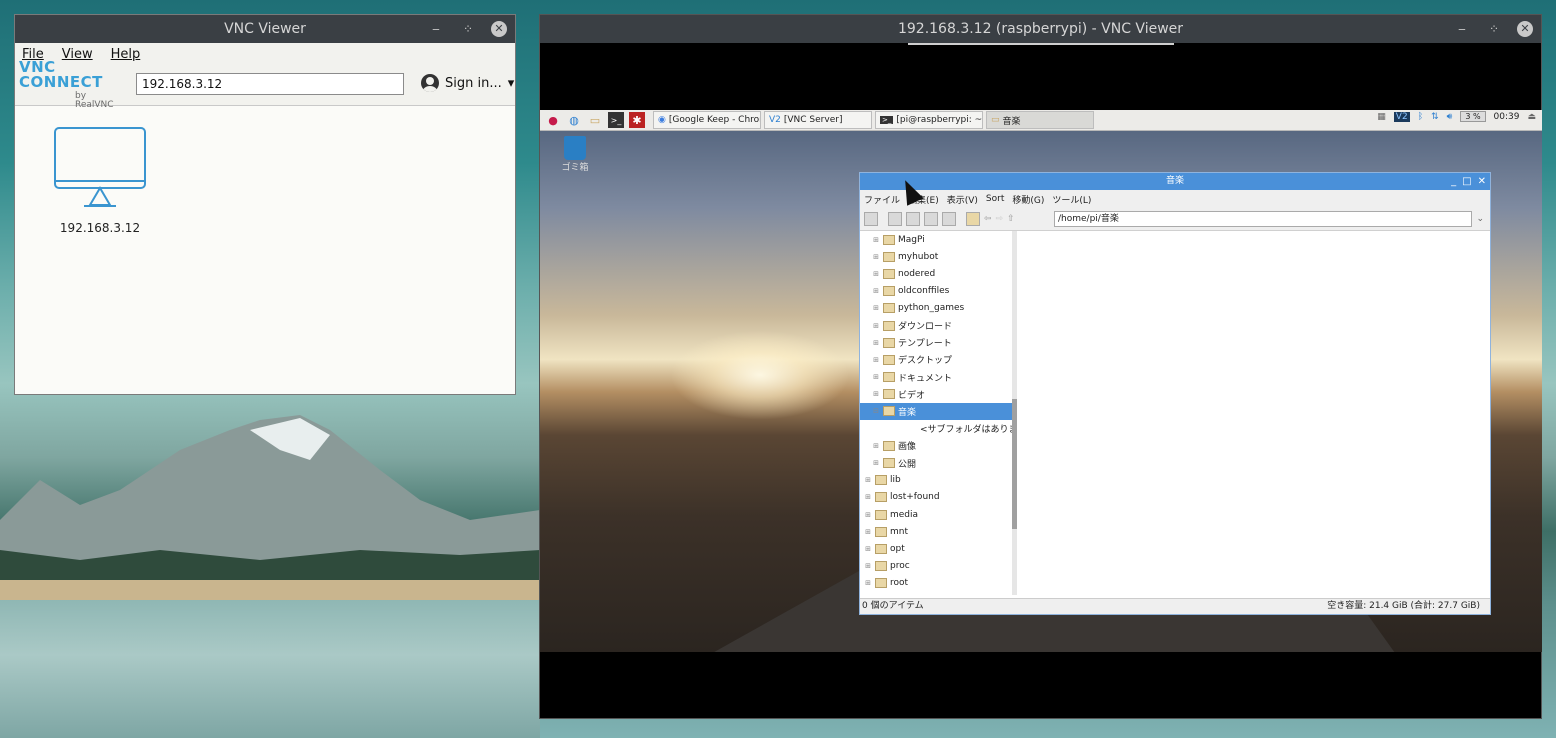  Describe the element at coordinates (100, 169) in the screenshot. I see `computer-tile` at that location.